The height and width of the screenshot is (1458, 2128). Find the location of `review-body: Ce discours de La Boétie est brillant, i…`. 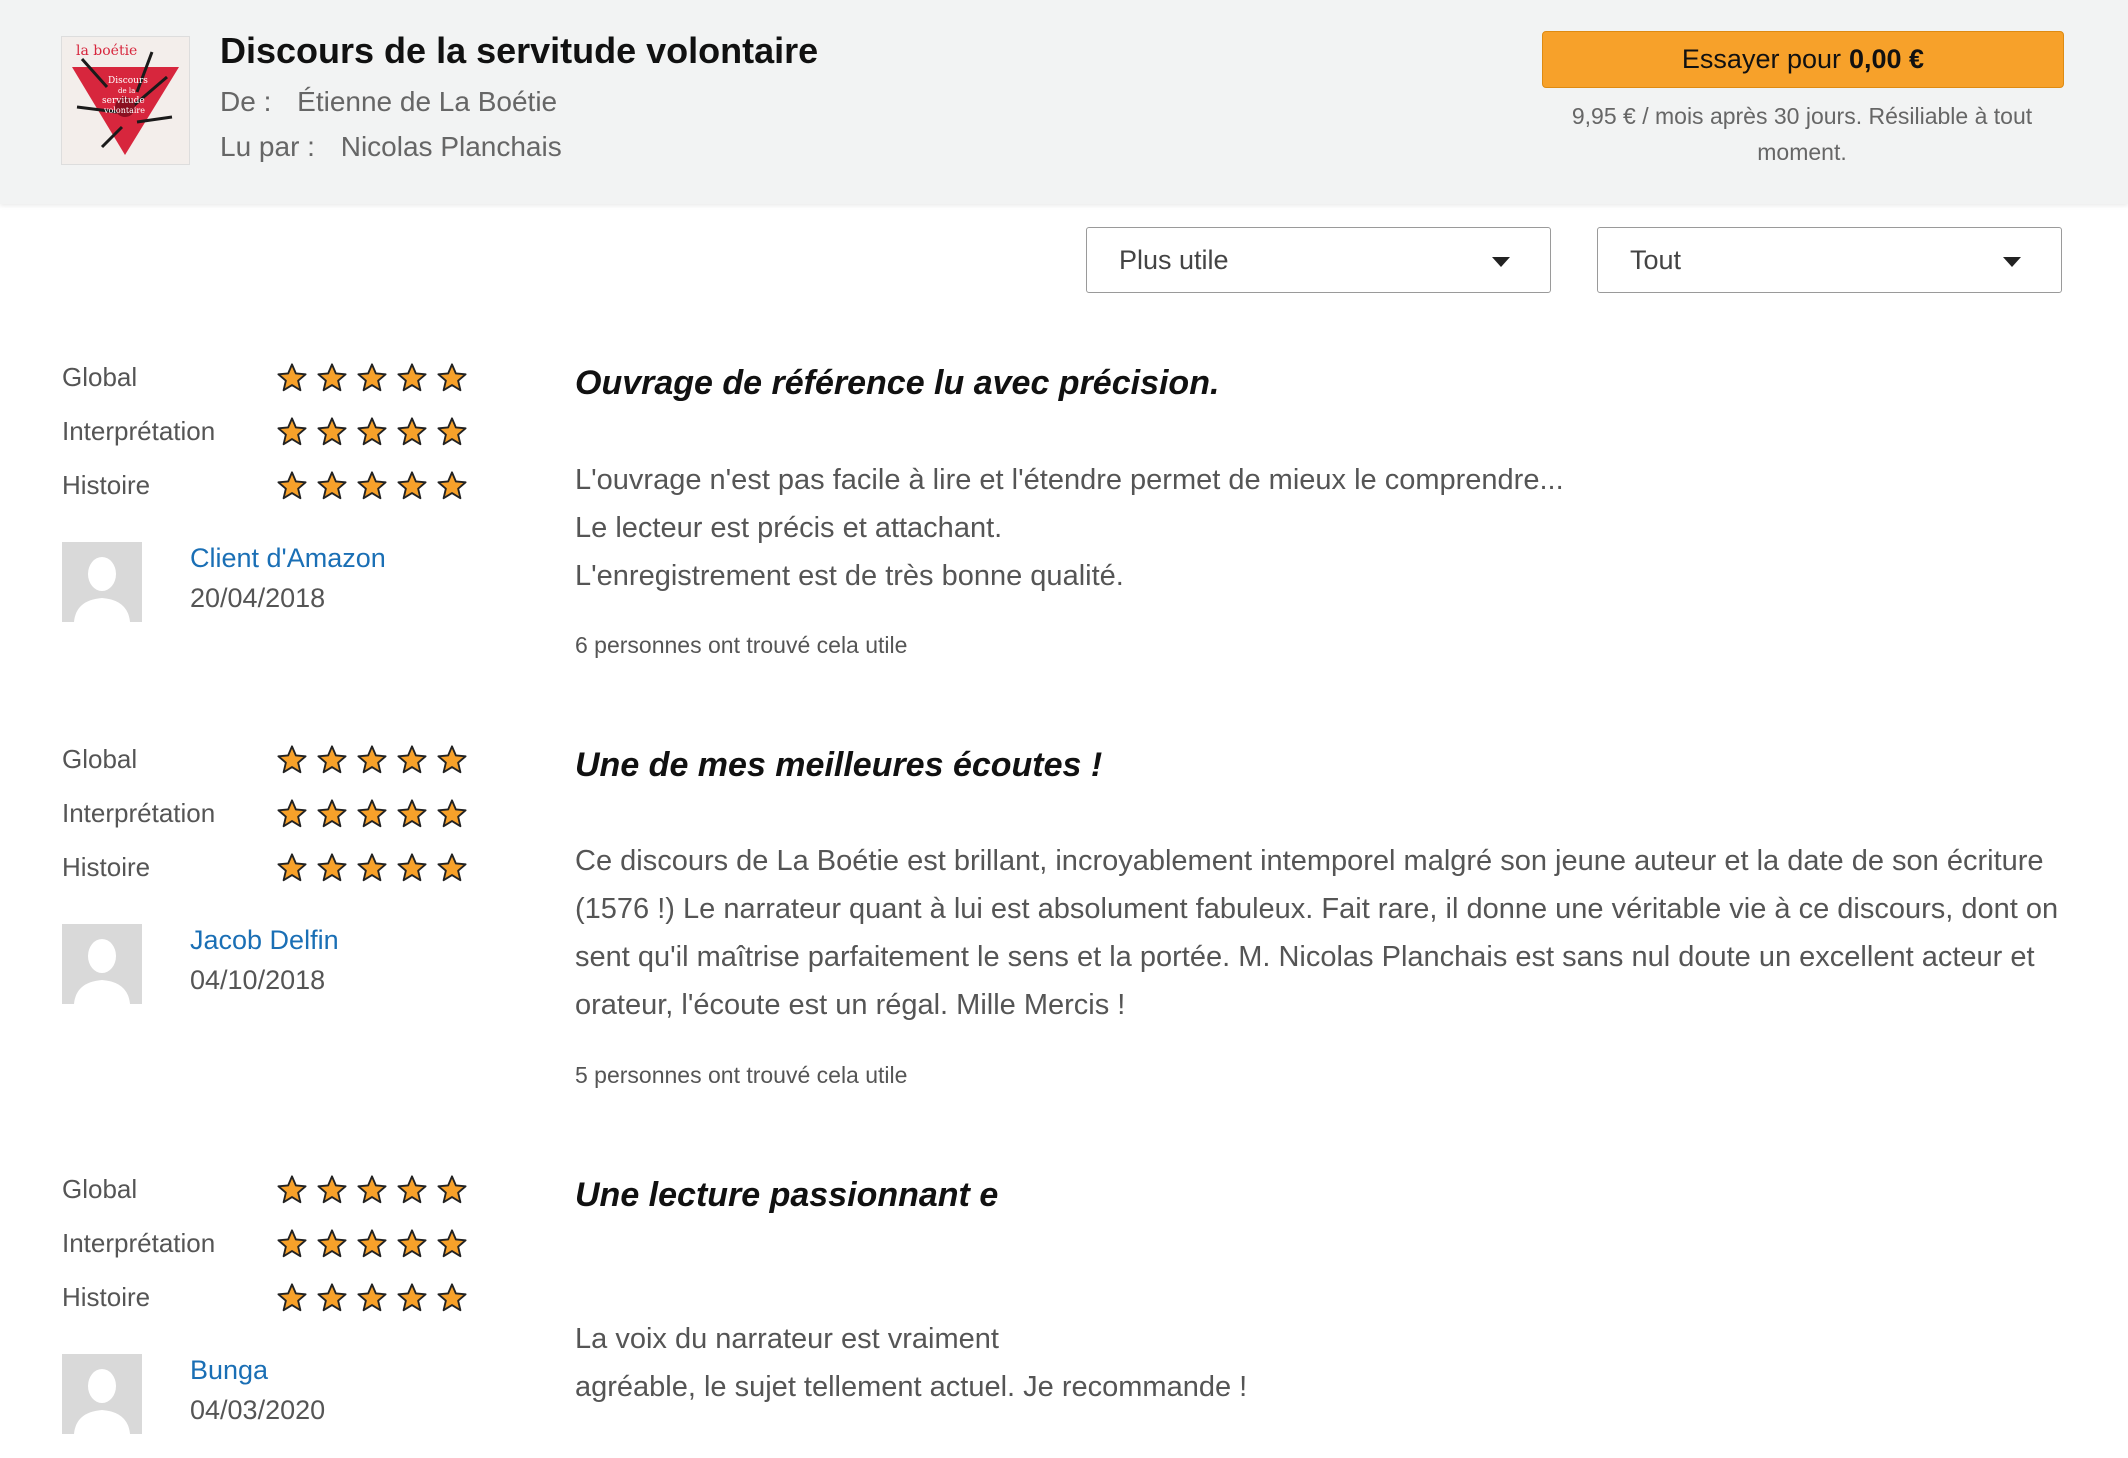

review-body: Ce discours de La Boétie est brillant, i… is located at coordinates (1320, 933).